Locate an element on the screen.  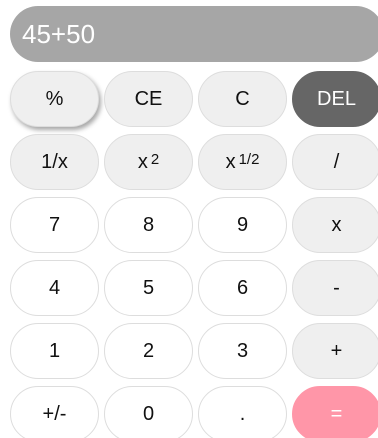
key-label: 4 is located at coordinates (54, 287).